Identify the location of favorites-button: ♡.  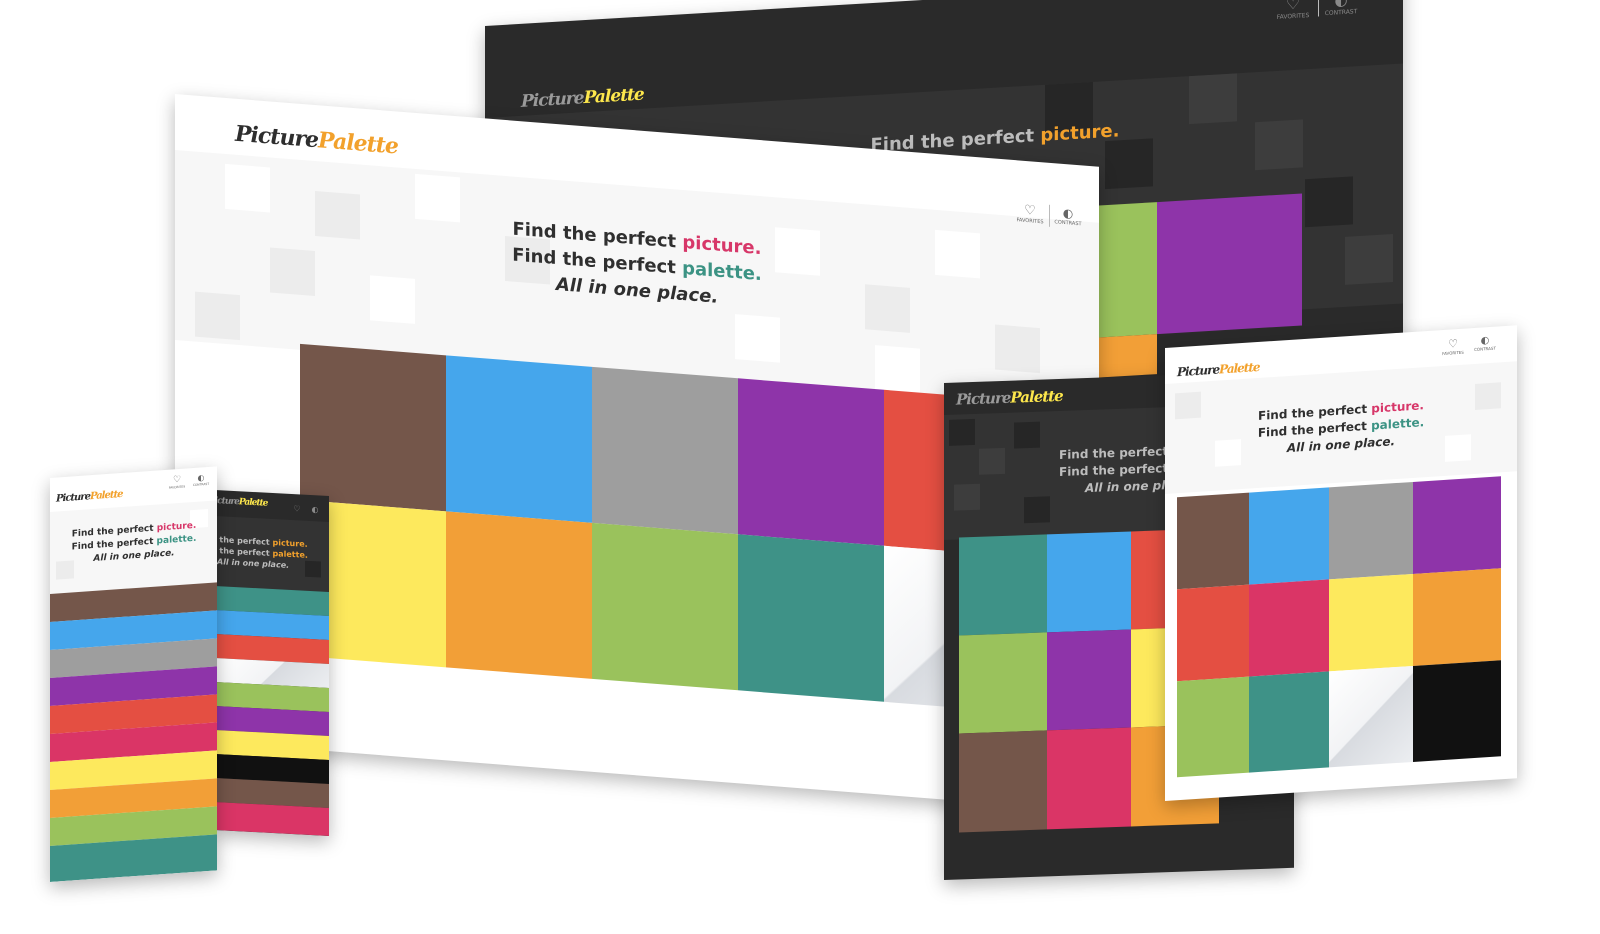
(297, 509).